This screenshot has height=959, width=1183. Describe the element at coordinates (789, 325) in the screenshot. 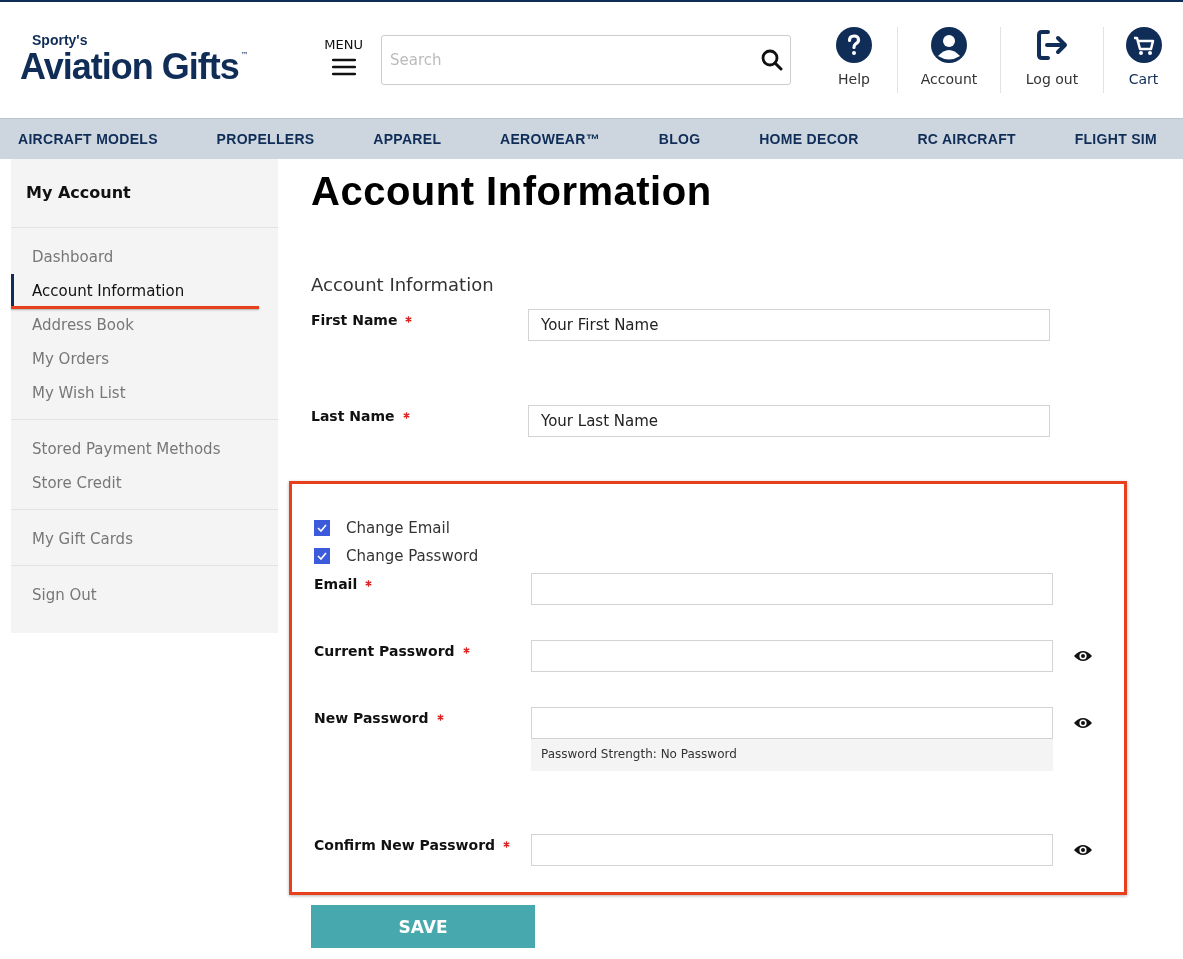

I see `text-field: Your First Name` at that location.